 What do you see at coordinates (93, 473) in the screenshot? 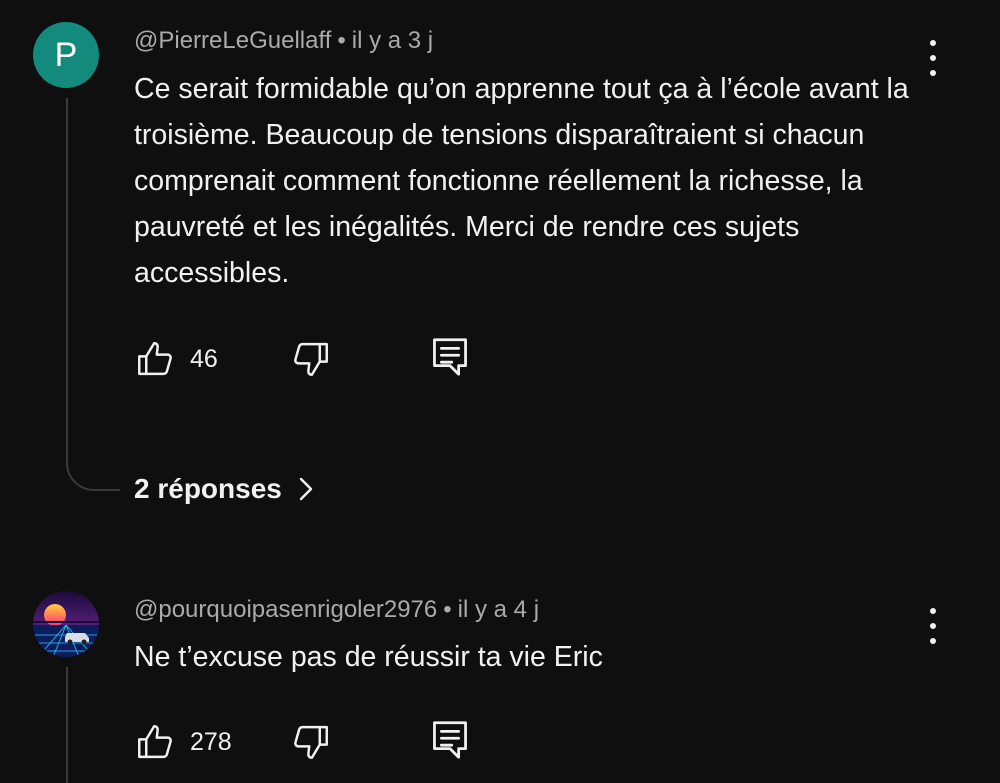
I see `thread-curve` at bounding box center [93, 473].